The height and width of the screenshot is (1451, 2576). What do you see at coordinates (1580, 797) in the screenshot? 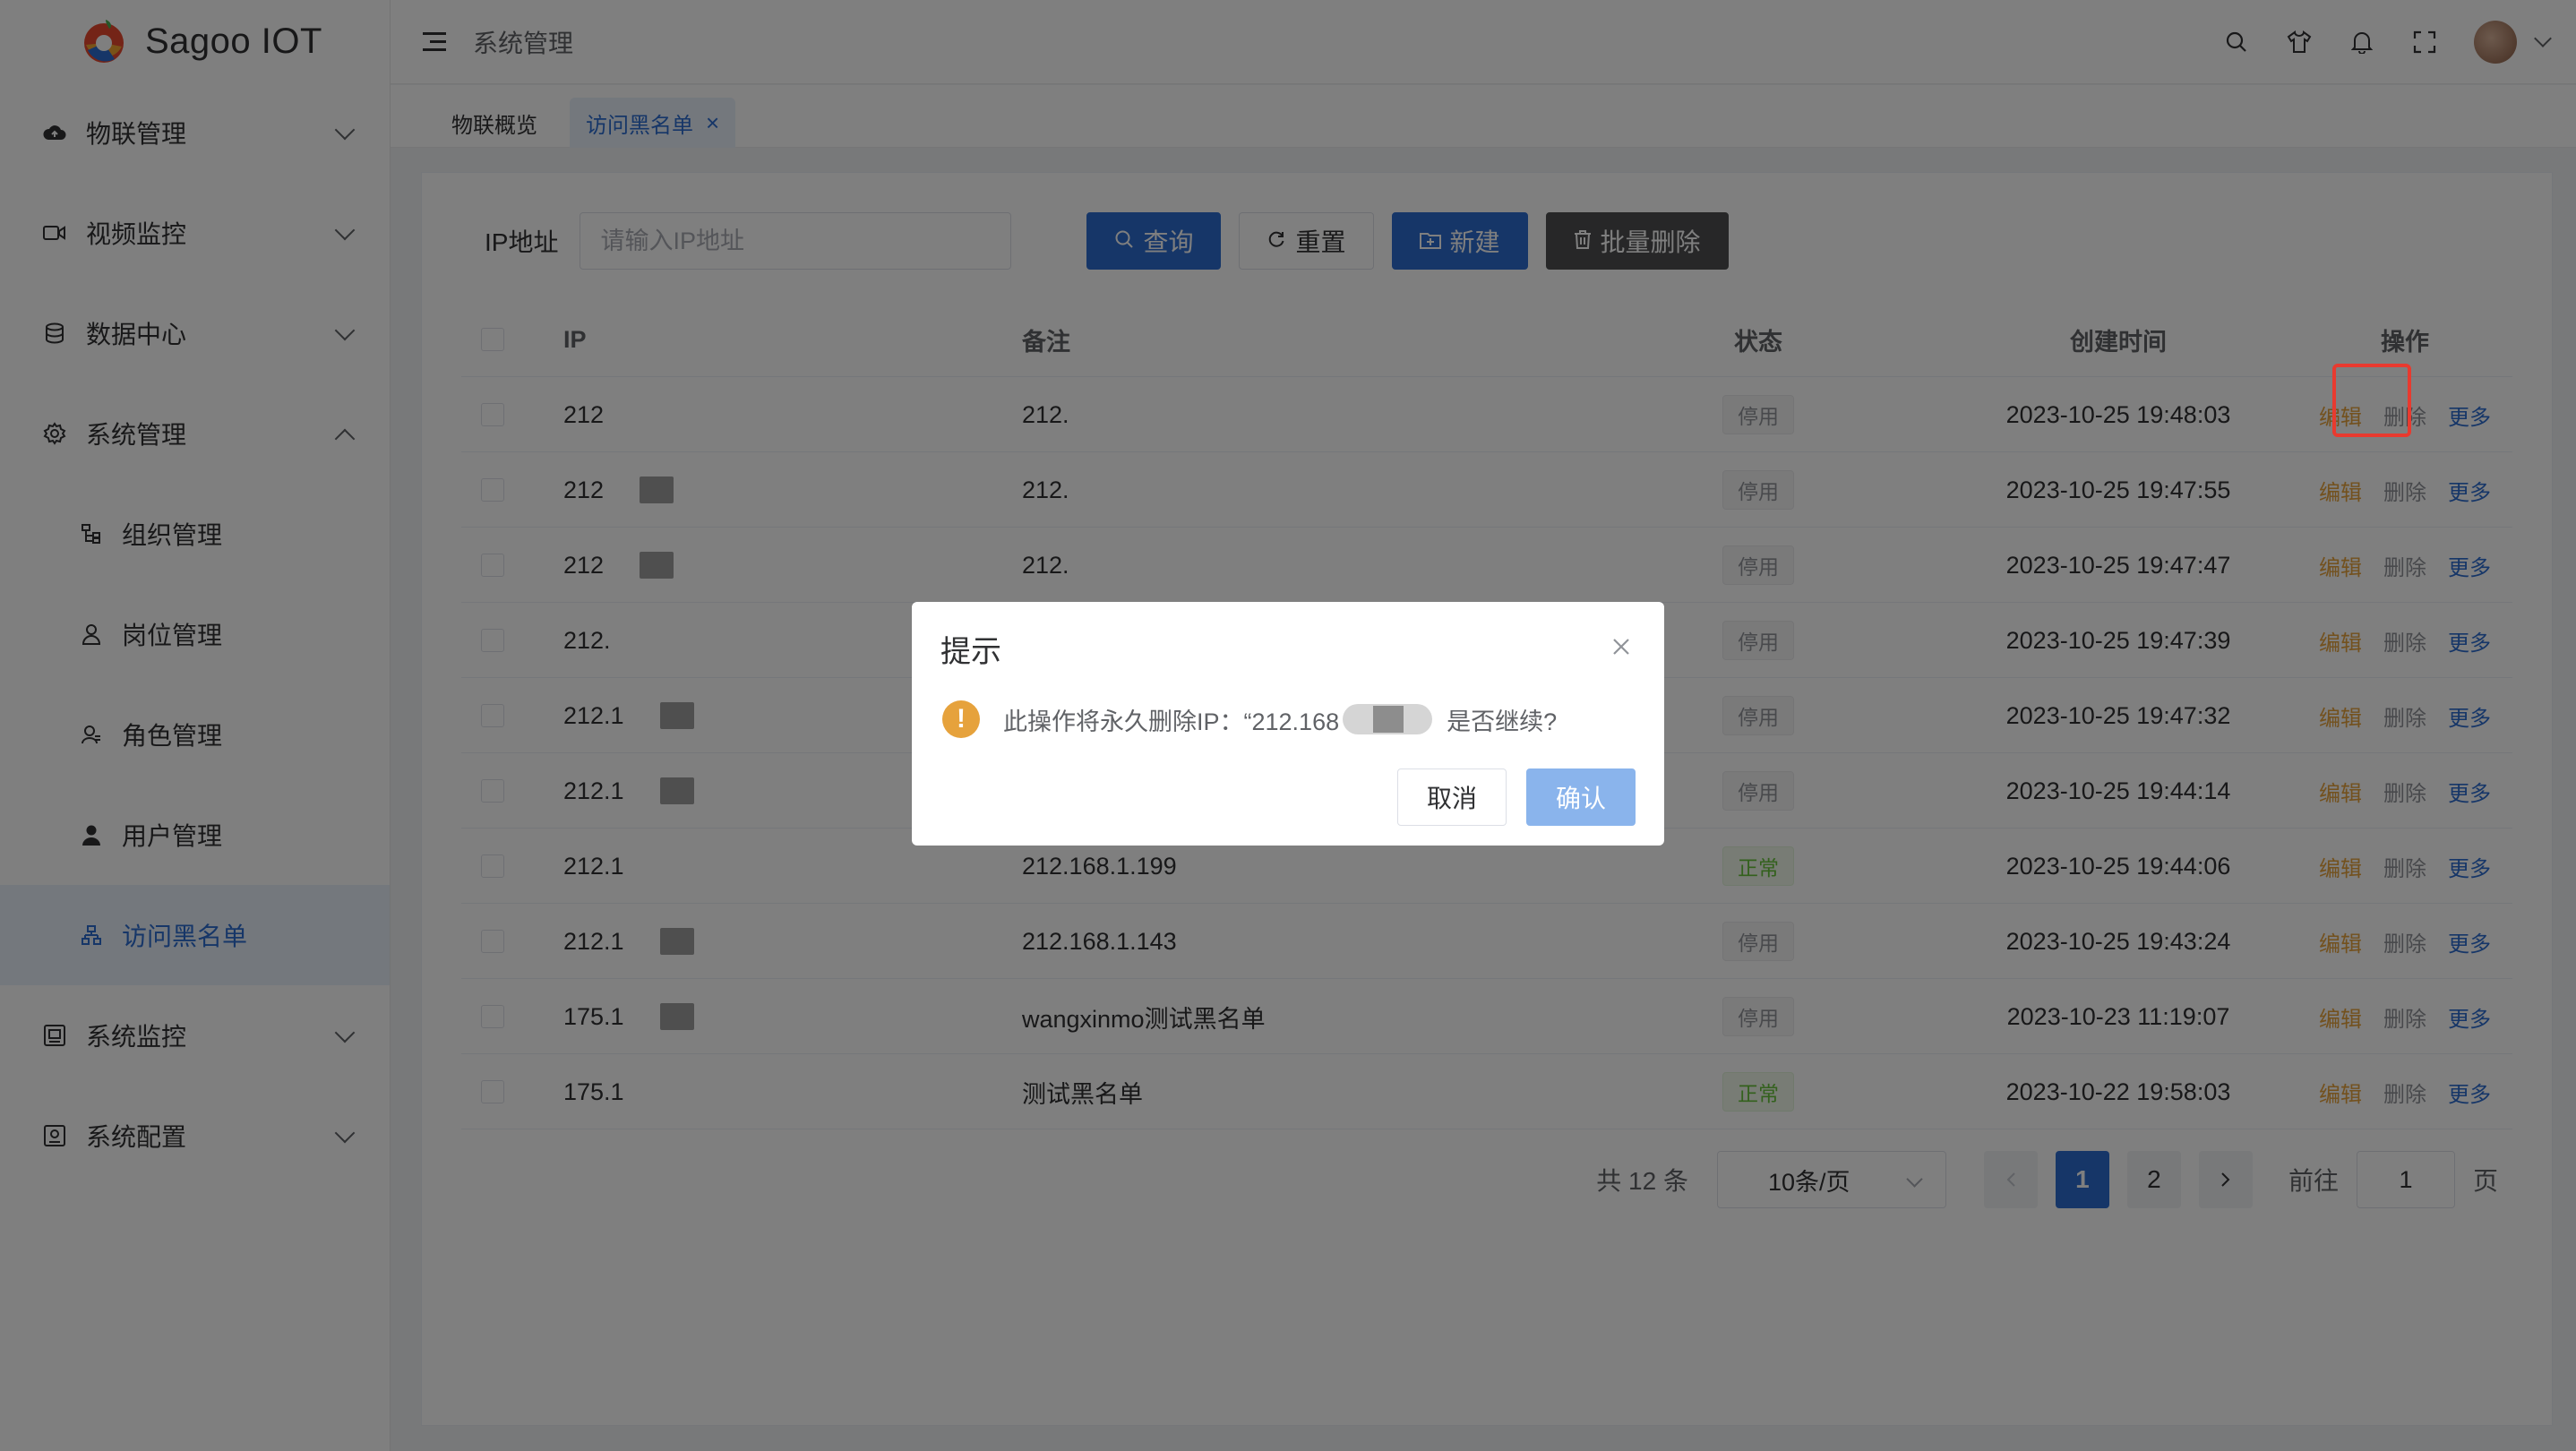
I see `confirm-button: 确认` at bounding box center [1580, 797].